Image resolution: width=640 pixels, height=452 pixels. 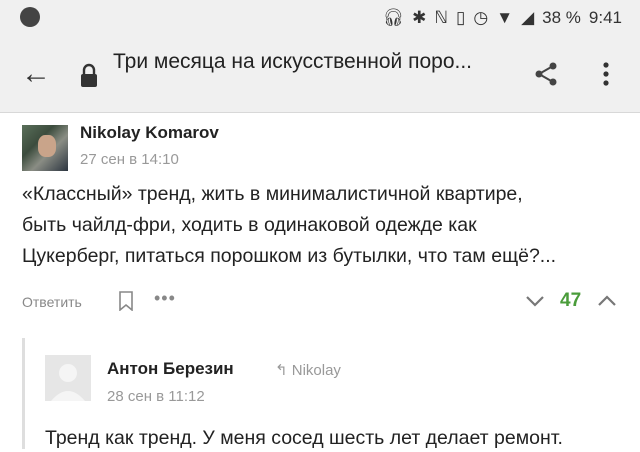 What do you see at coordinates (156, 396) in the screenshot?
I see `comment-date: 28 сен в 11:12` at bounding box center [156, 396].